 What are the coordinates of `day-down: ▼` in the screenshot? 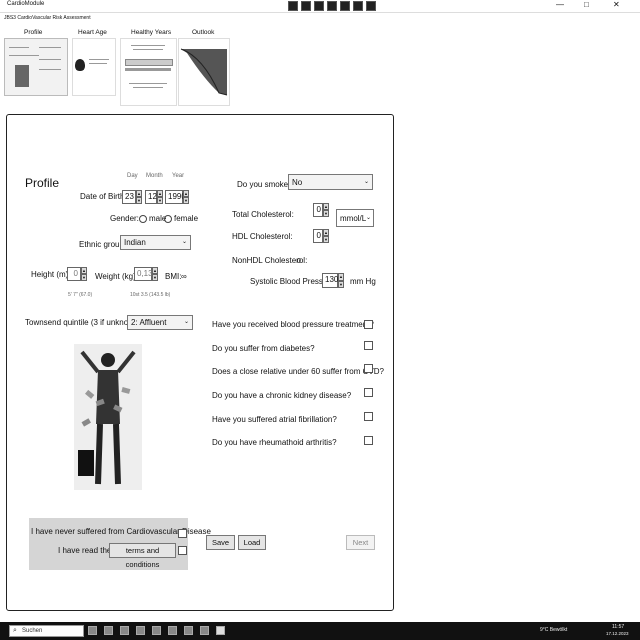 It's located at (139, 200).